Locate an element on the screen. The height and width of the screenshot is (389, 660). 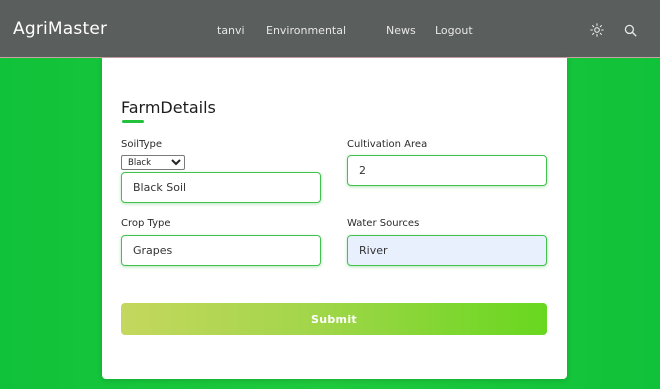
soil-type-label: SoilType is located at coordinates (141, 144).